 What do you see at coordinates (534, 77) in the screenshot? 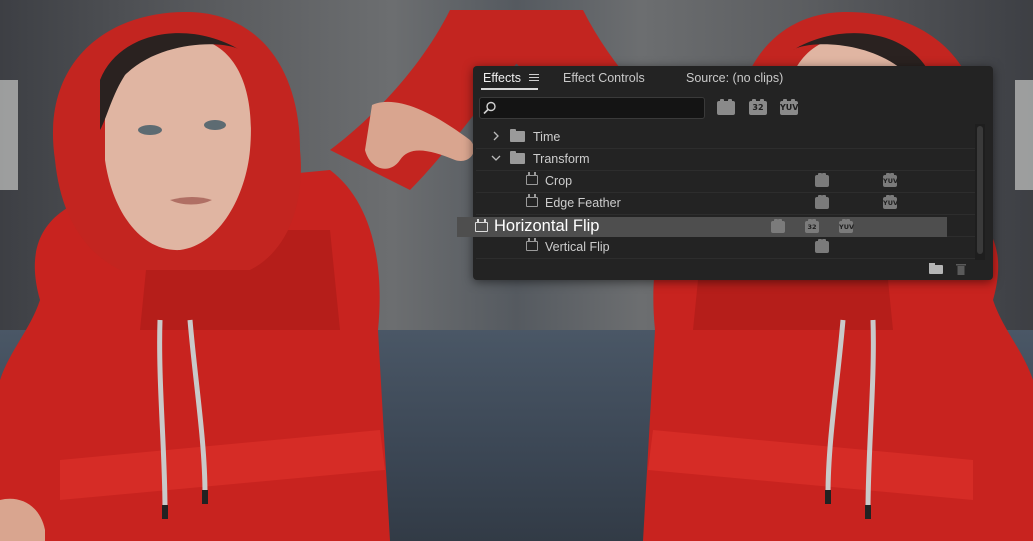
I see `panel-menu-icon` at bounding box center [534, 77].